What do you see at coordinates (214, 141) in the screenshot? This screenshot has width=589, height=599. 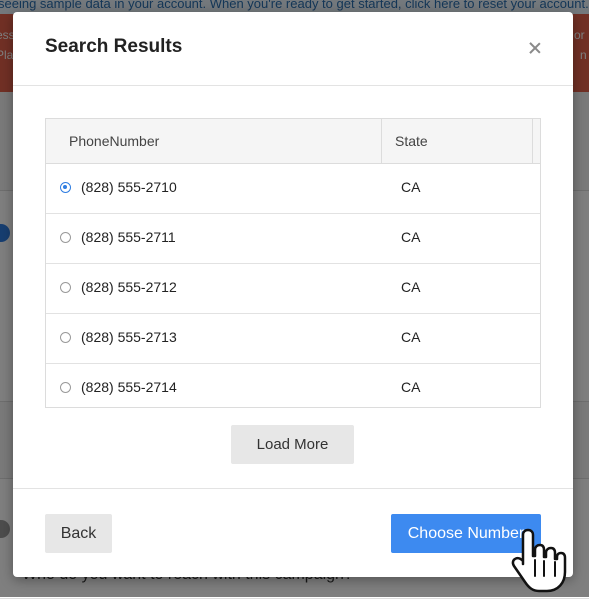 I see `column-header-phonenumber: PhoneNumber` at bounding box center [214, 141].